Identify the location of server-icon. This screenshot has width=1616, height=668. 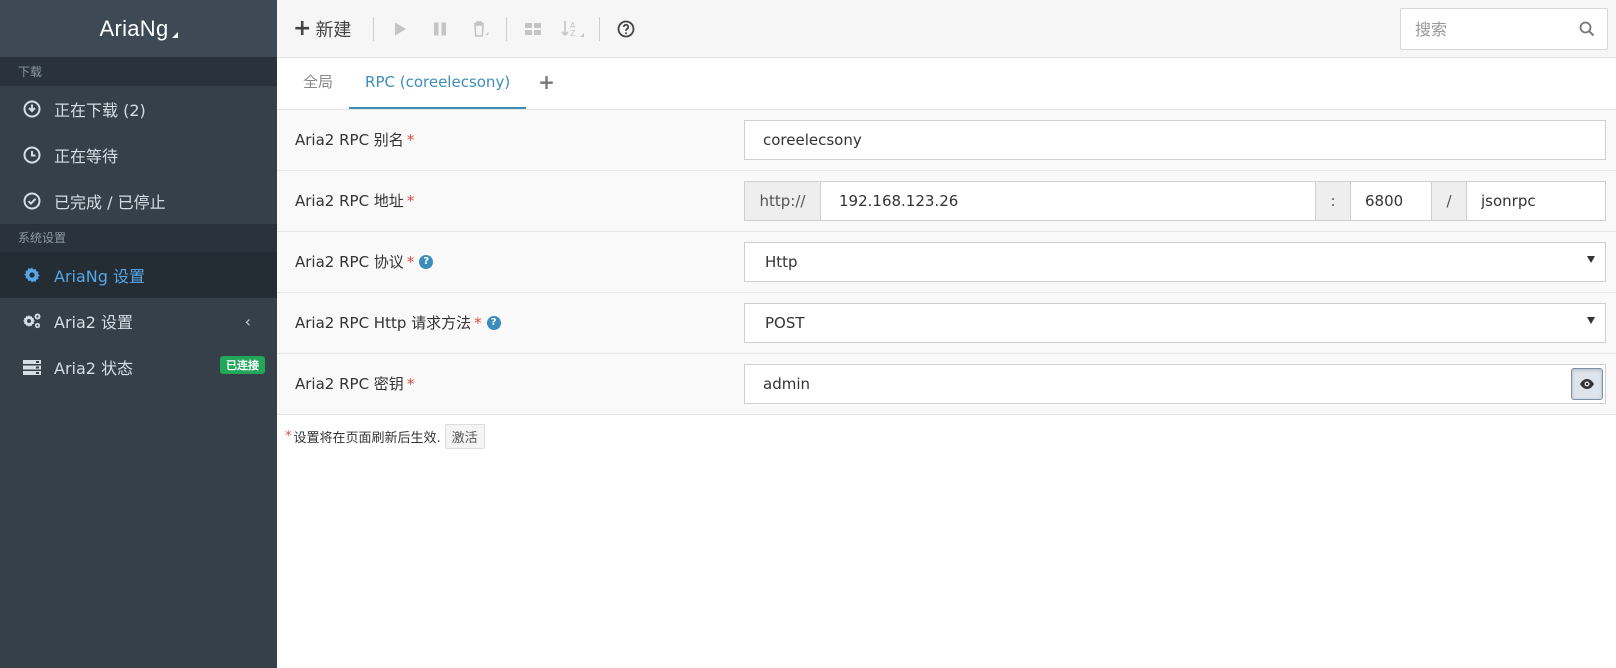
(32, 367).